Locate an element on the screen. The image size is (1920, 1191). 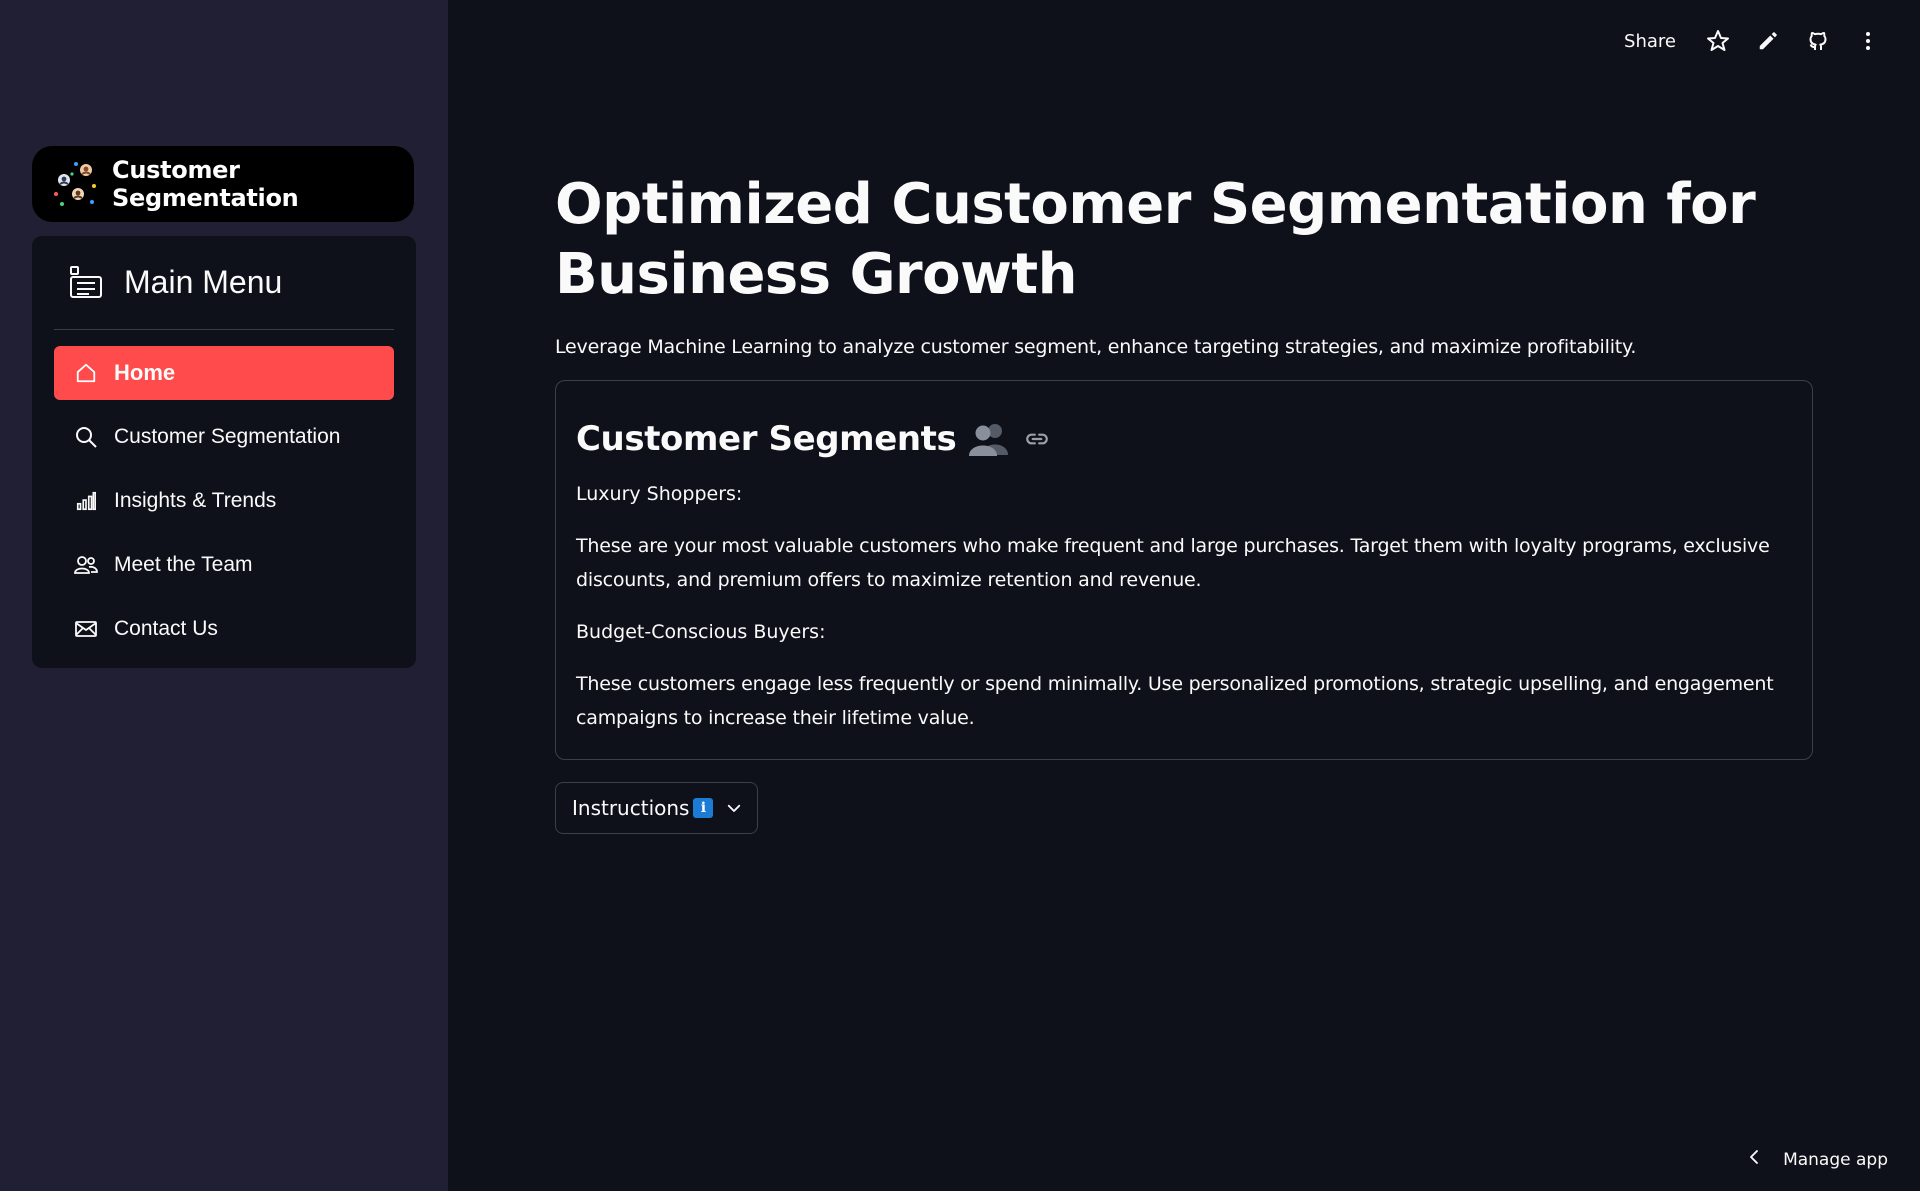
people-icon is located at coordinates (86, 565).